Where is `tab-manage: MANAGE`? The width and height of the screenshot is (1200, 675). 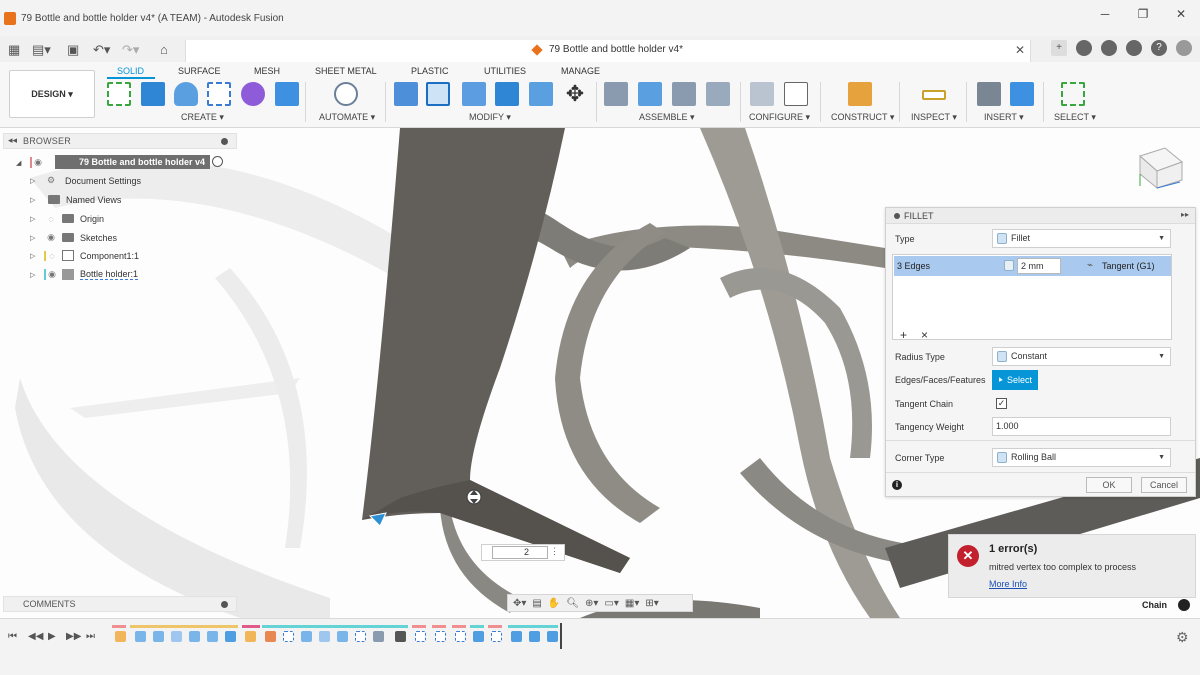 tab-manage: MANAGE is located at coordinates (580, 71).